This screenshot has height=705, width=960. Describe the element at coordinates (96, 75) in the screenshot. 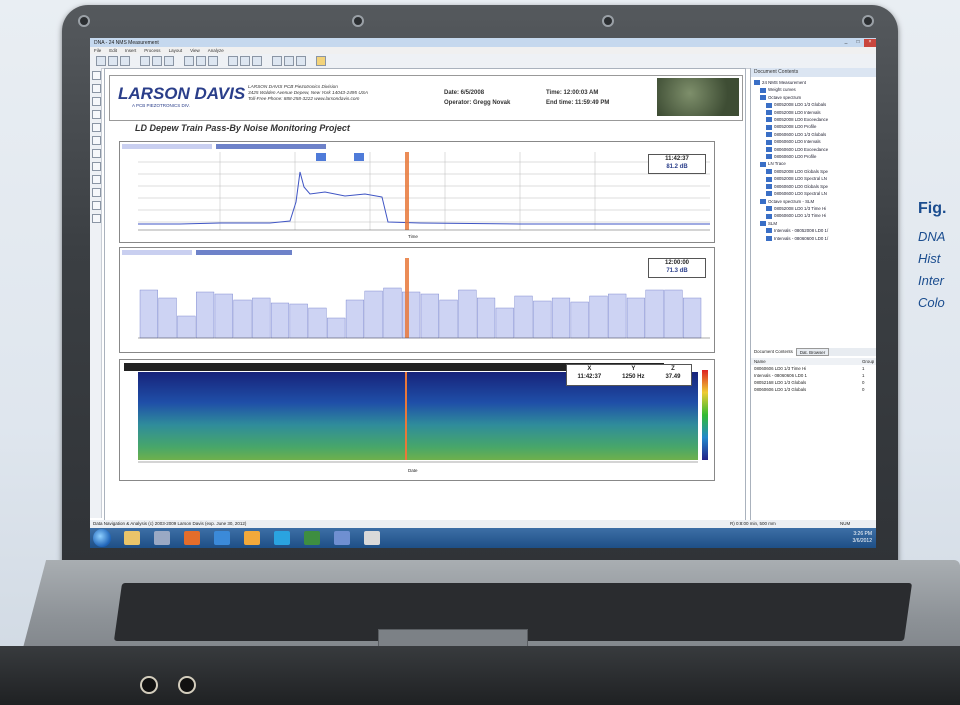

I see `pointer-icon` at that location.